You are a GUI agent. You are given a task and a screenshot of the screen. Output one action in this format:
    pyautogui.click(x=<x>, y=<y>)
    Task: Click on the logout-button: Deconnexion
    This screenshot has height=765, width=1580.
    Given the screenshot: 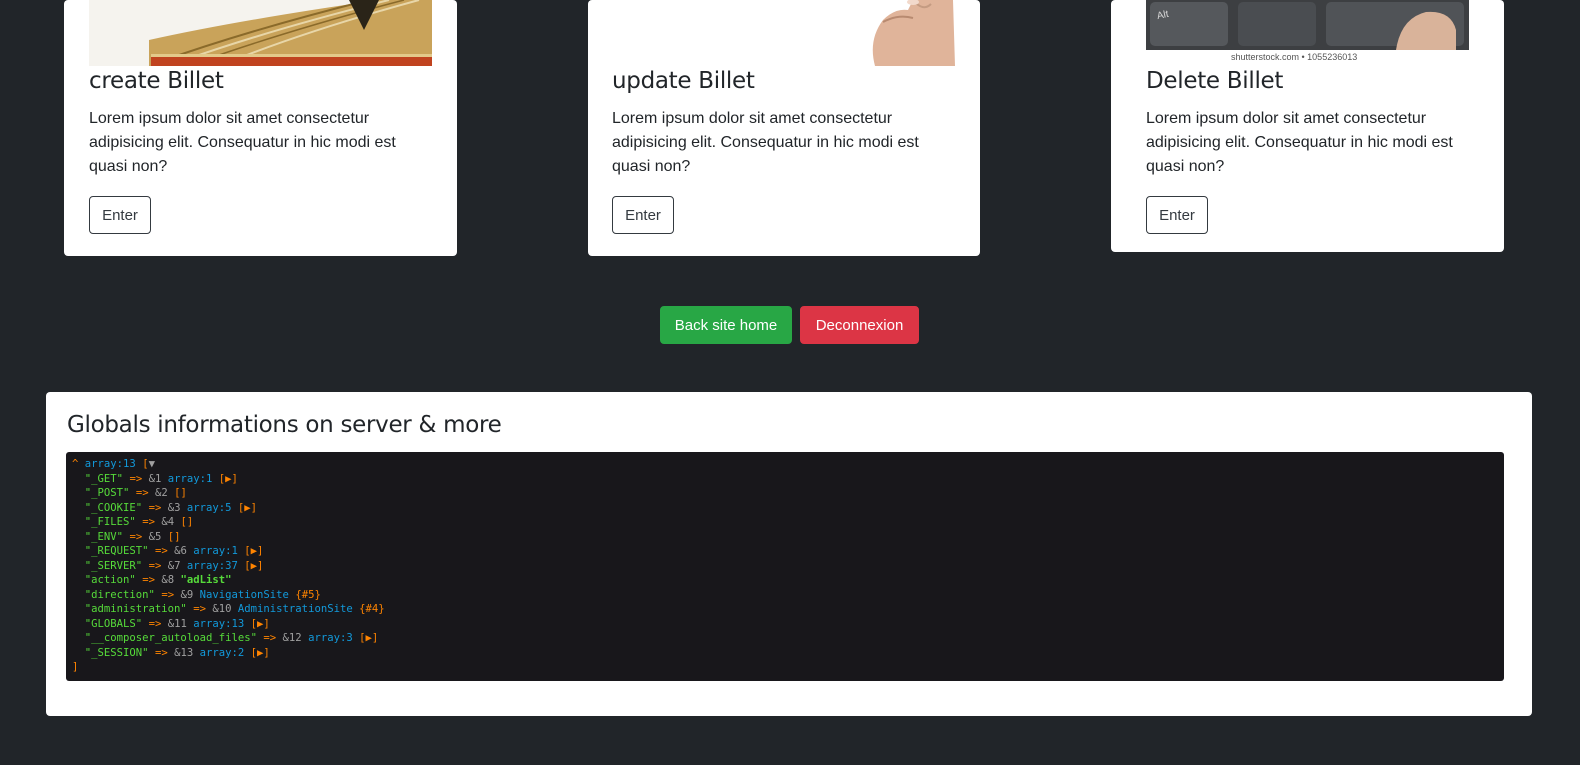 What is the action you would take?
    pyautogui.click(x=859, y=325)
    